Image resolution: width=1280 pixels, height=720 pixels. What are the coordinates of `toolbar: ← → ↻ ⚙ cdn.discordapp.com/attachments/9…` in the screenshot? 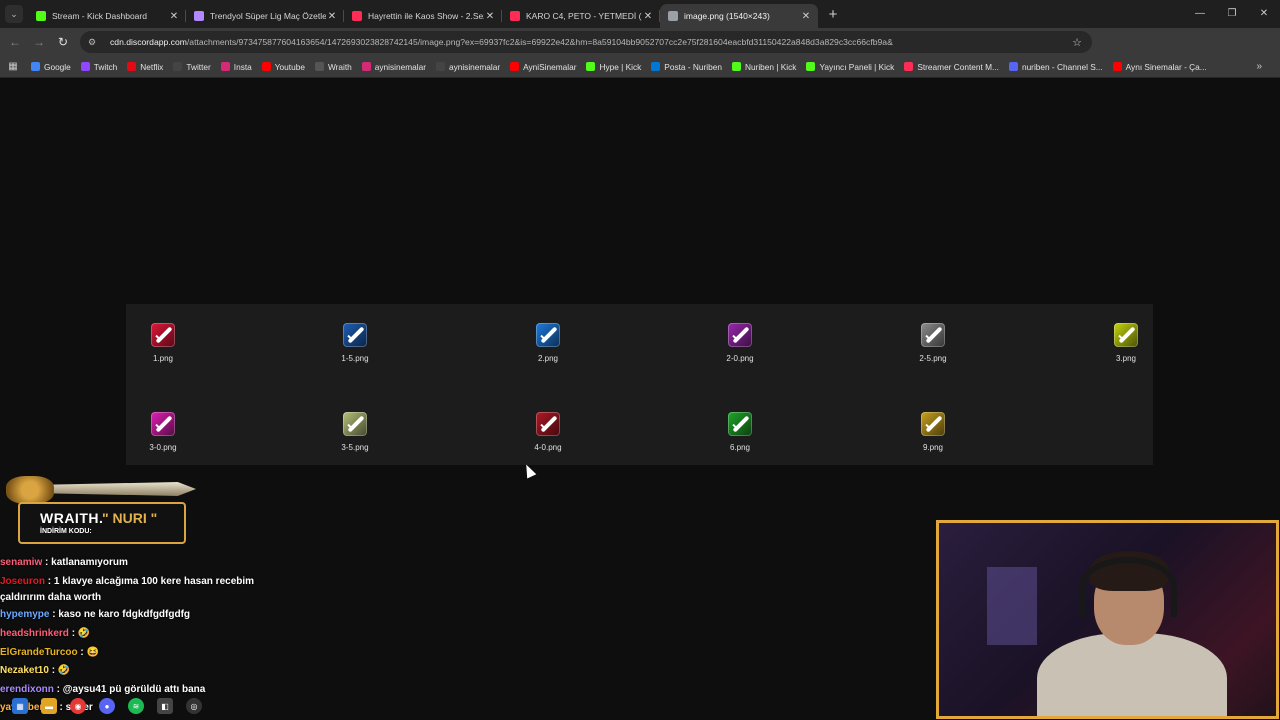 It's located at (640, 52).